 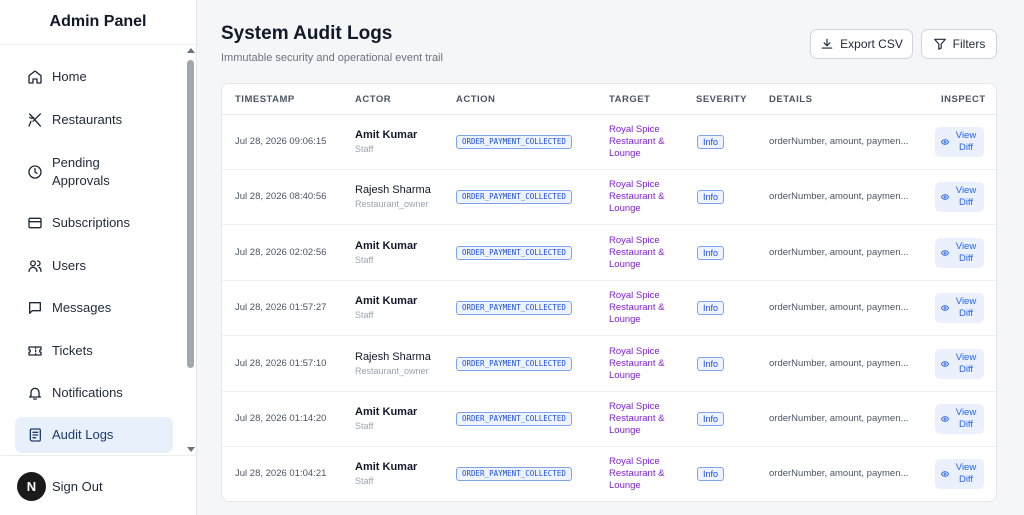 What do you see at coordinates (281, 308) in the screenshot?
I see `timestamp-cell: Jul 28, 2026 01:57:27` at bounding box center [281, 308].